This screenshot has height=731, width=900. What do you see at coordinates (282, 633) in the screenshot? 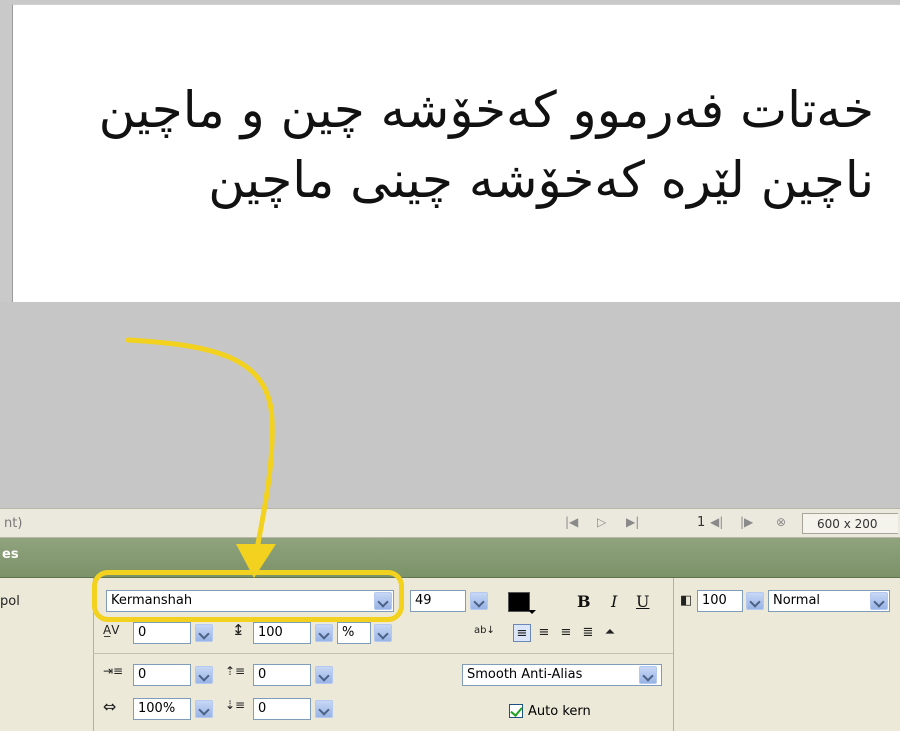
I see `leading-field: 100` at bounding box center [282, 633].